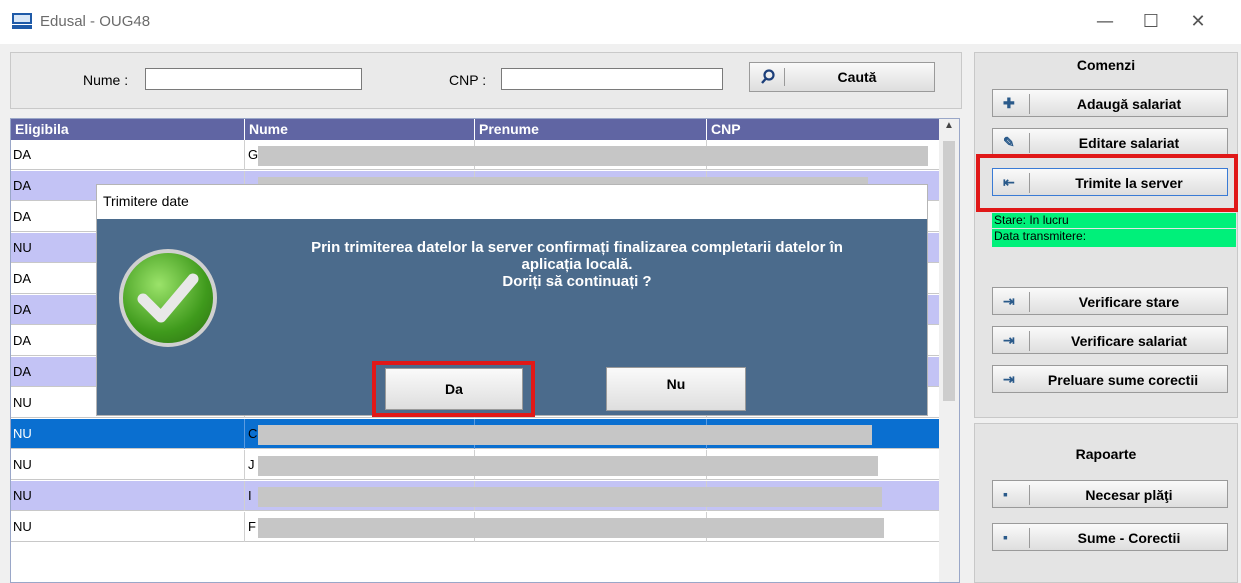 This screenshot has height=583, width=1241. I want to click on app-logo-icon, so click(22, 21).